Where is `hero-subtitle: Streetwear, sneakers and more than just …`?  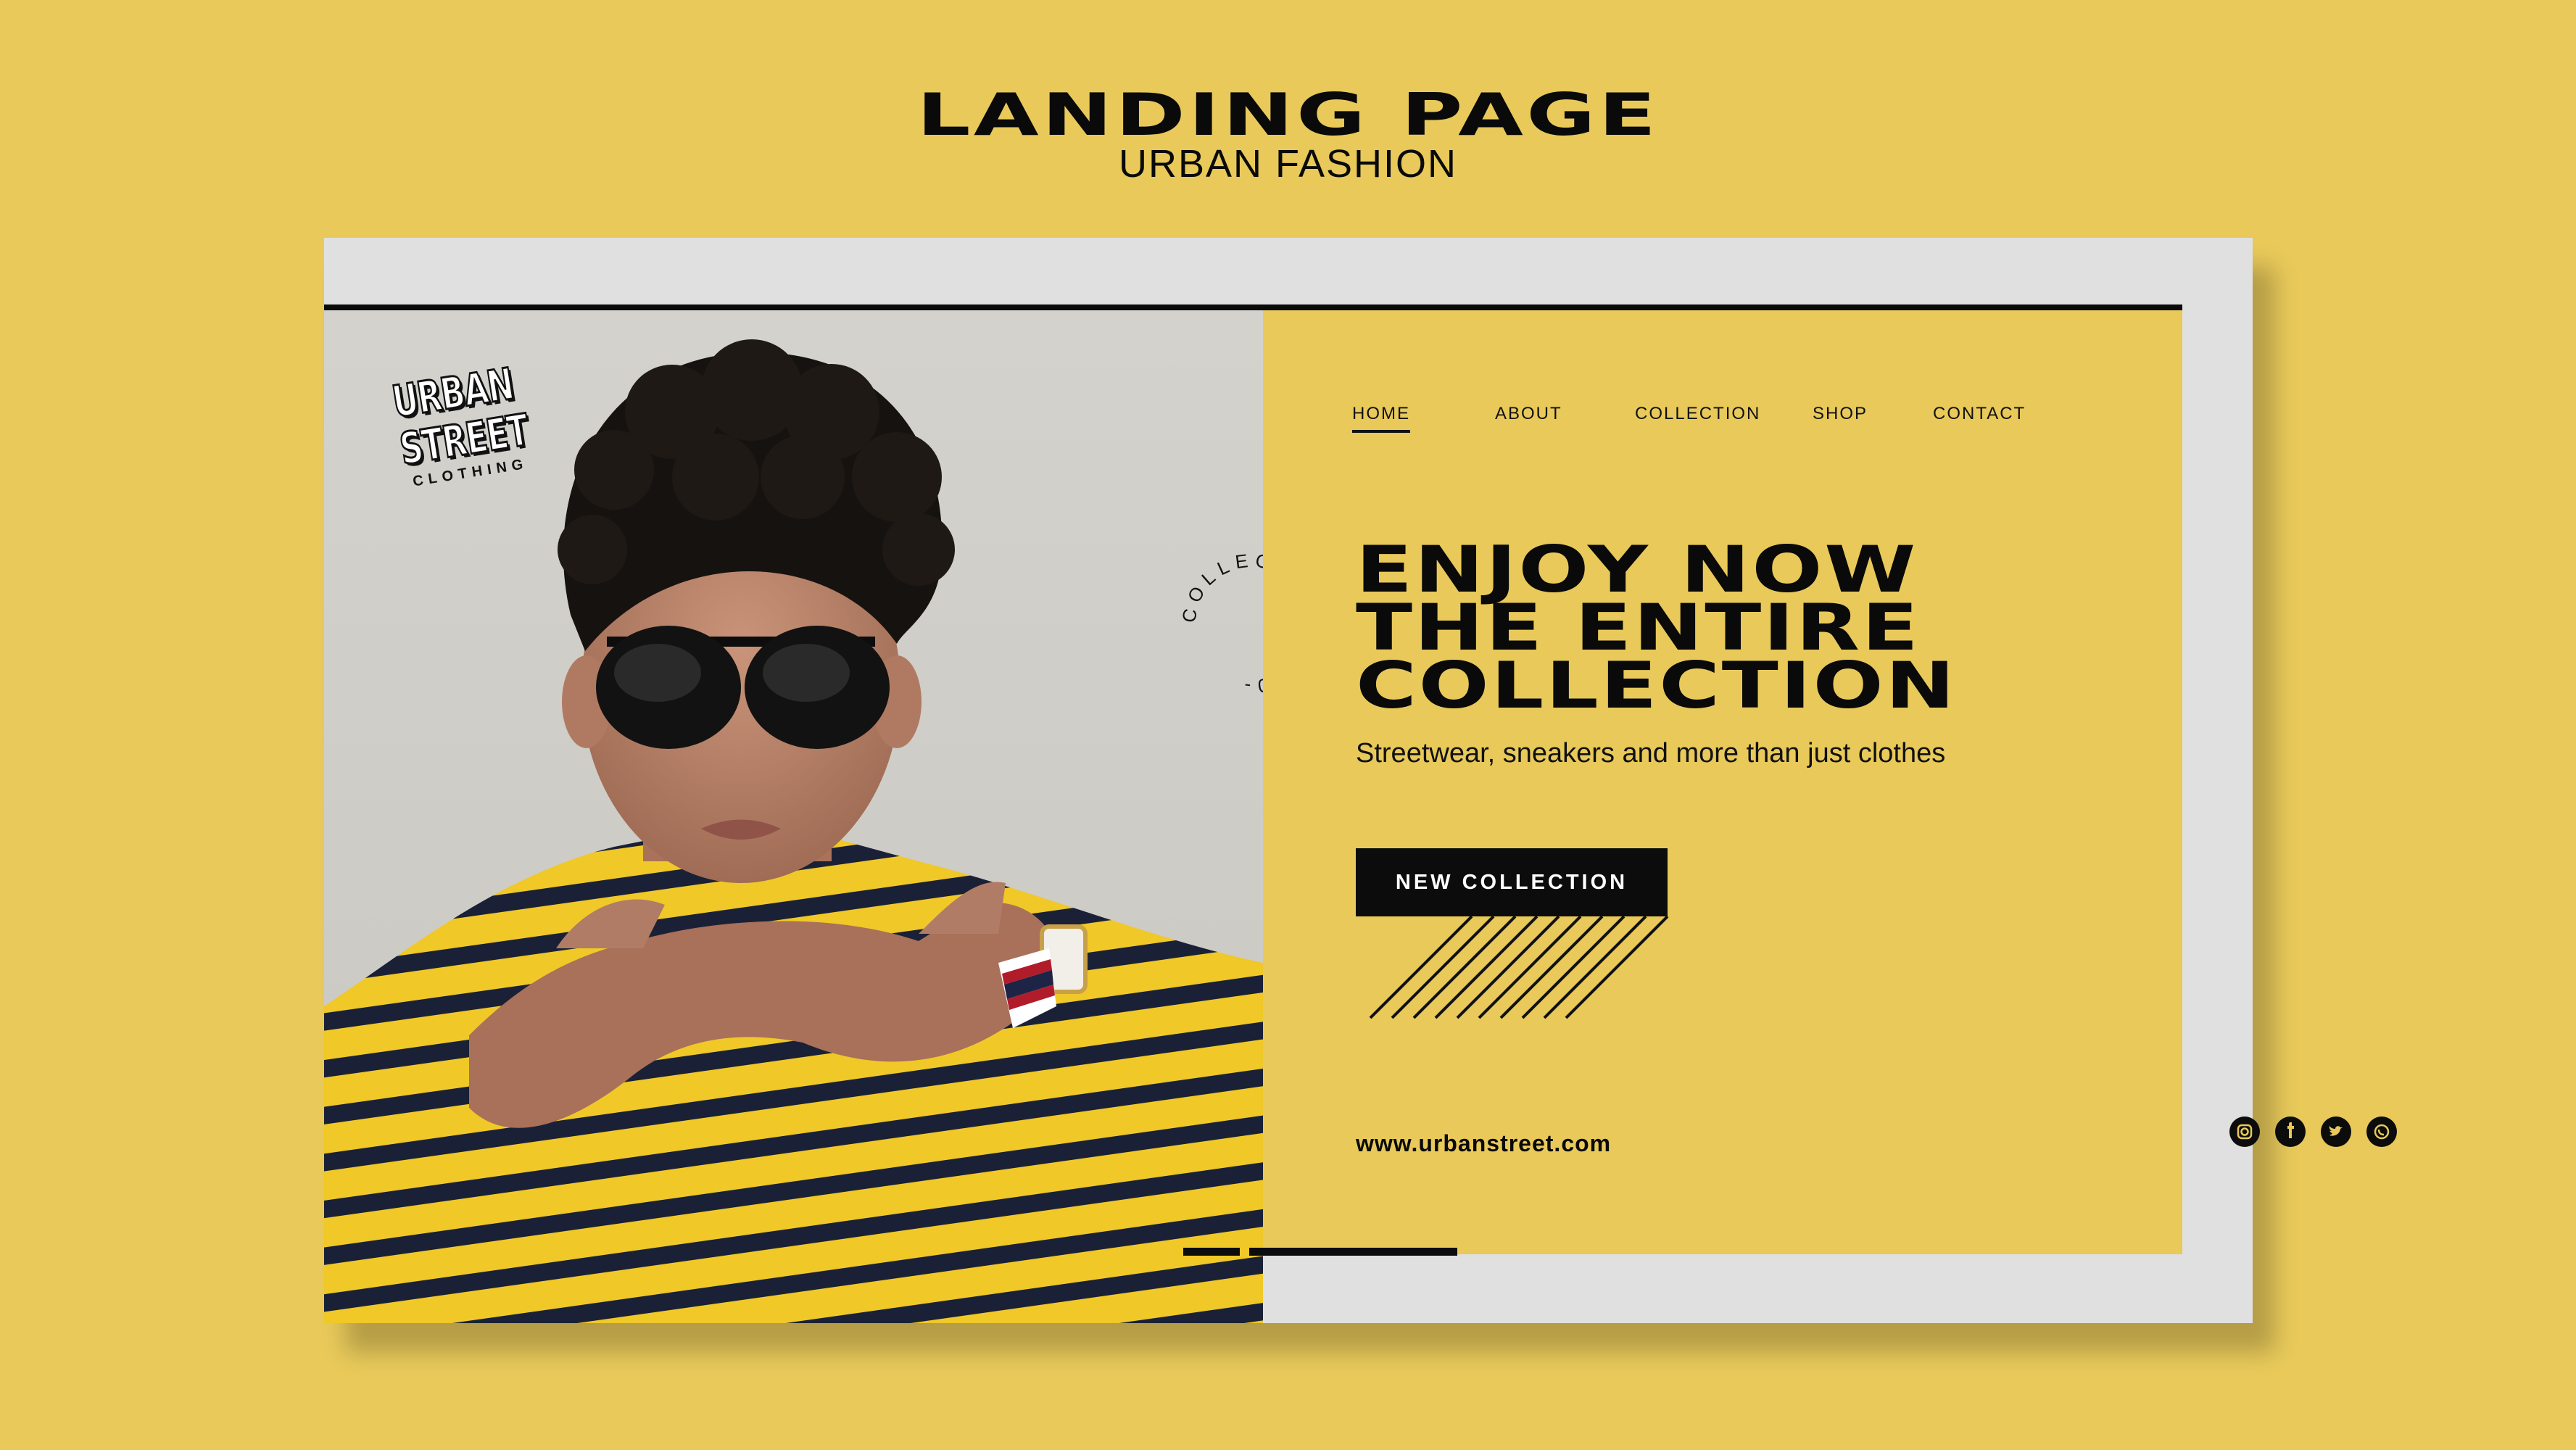 hero-subtitle: Streetwear, sneakers and more than just … is located at coordinates (1651, 753).